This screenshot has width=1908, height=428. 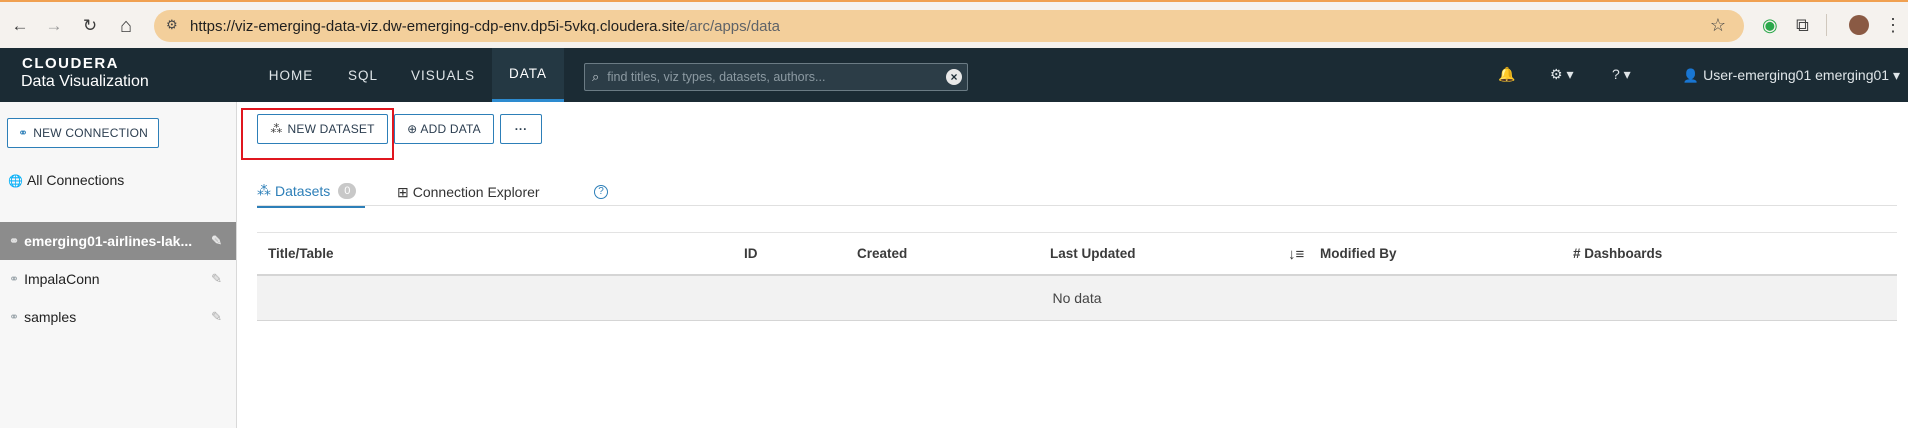 I want to click on highlight-annotation-box, so click(x=317, y=134).